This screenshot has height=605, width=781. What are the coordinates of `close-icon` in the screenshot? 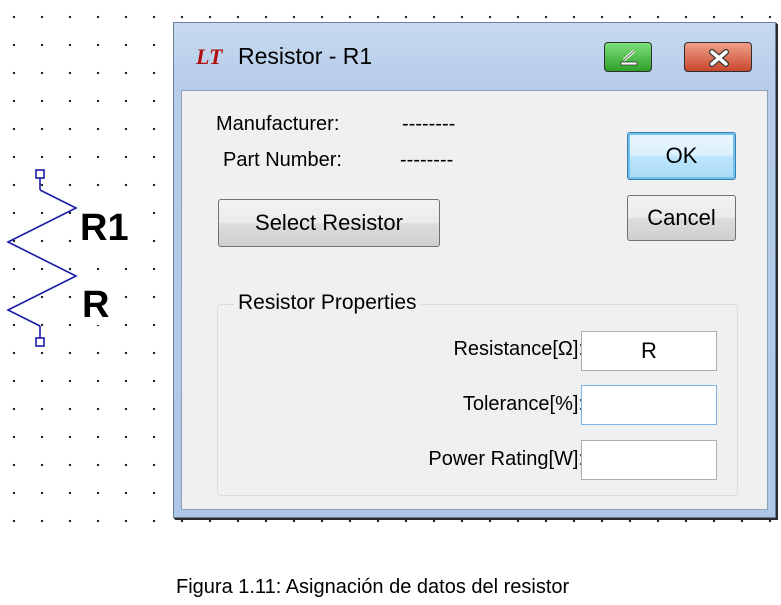 It's located at (719, 58).